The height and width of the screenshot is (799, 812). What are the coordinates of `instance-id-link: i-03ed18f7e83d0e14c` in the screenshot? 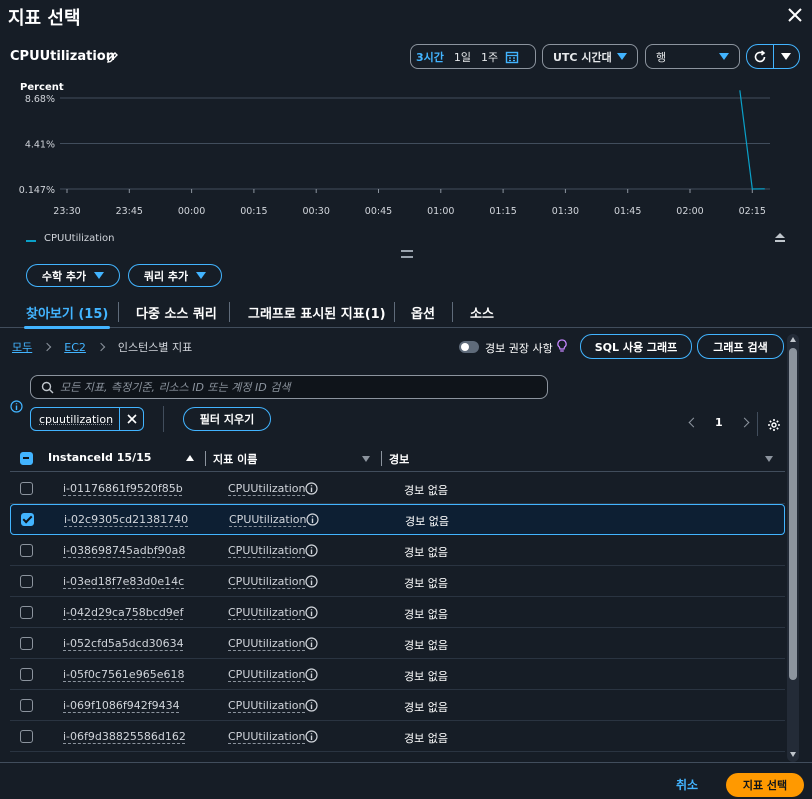 It's located at (123, 581).